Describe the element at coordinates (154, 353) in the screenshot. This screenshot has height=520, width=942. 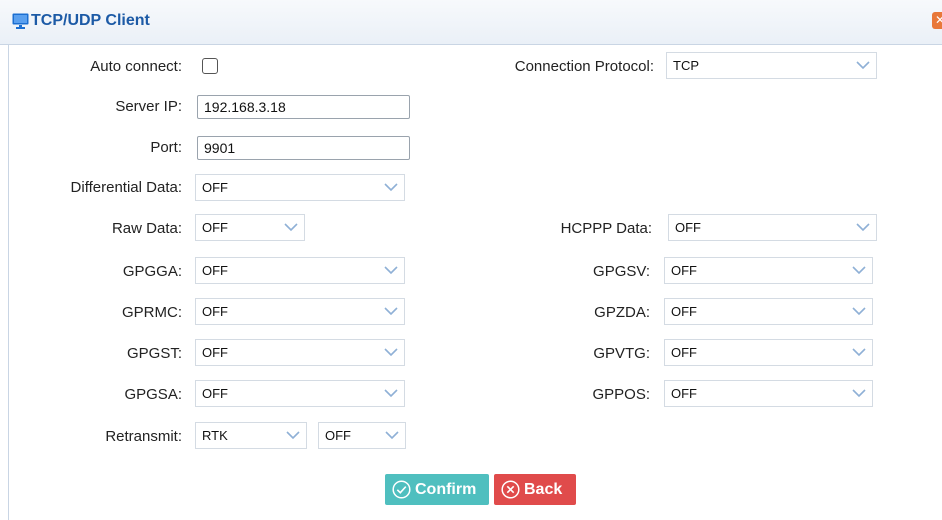
I see `gpgst-label: GPGST:` at that location.